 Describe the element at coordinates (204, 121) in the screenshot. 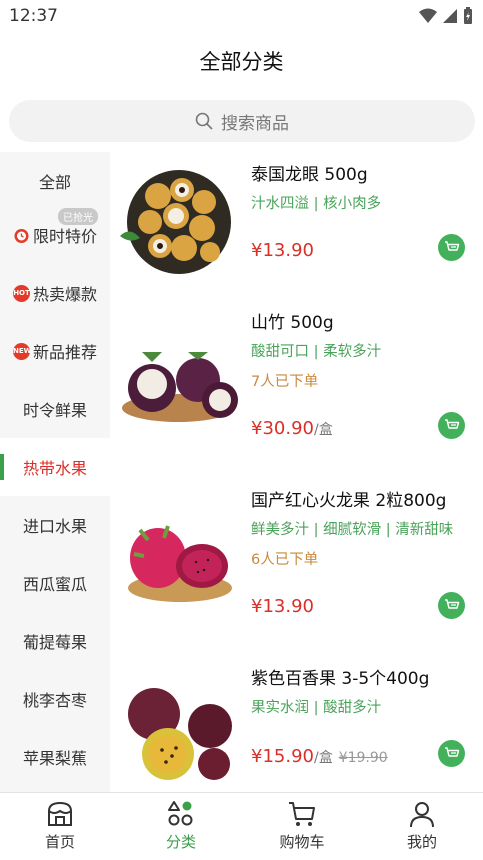

I see `search-icon` at that location.